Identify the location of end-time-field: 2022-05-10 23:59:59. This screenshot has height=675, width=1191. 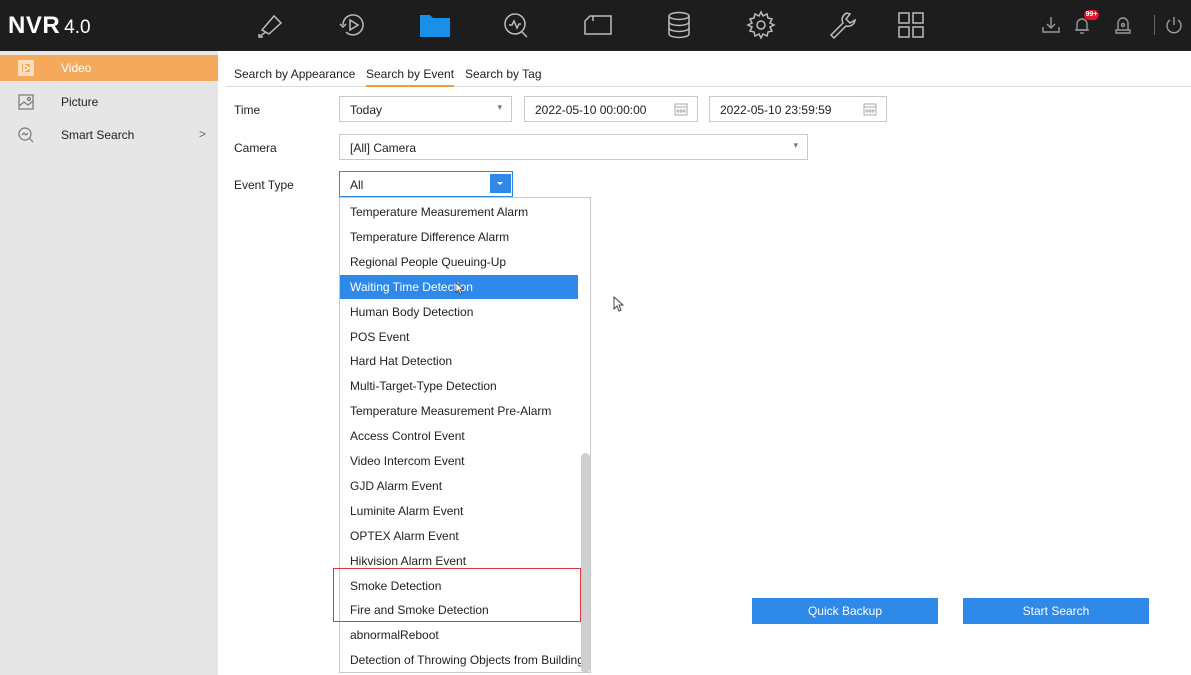
(798, 109).